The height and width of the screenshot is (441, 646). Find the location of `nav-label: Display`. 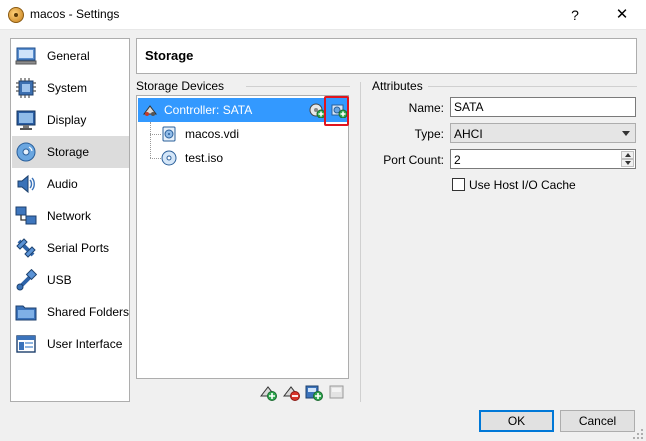

nav-label: Display is located at coordinates (67, 120).